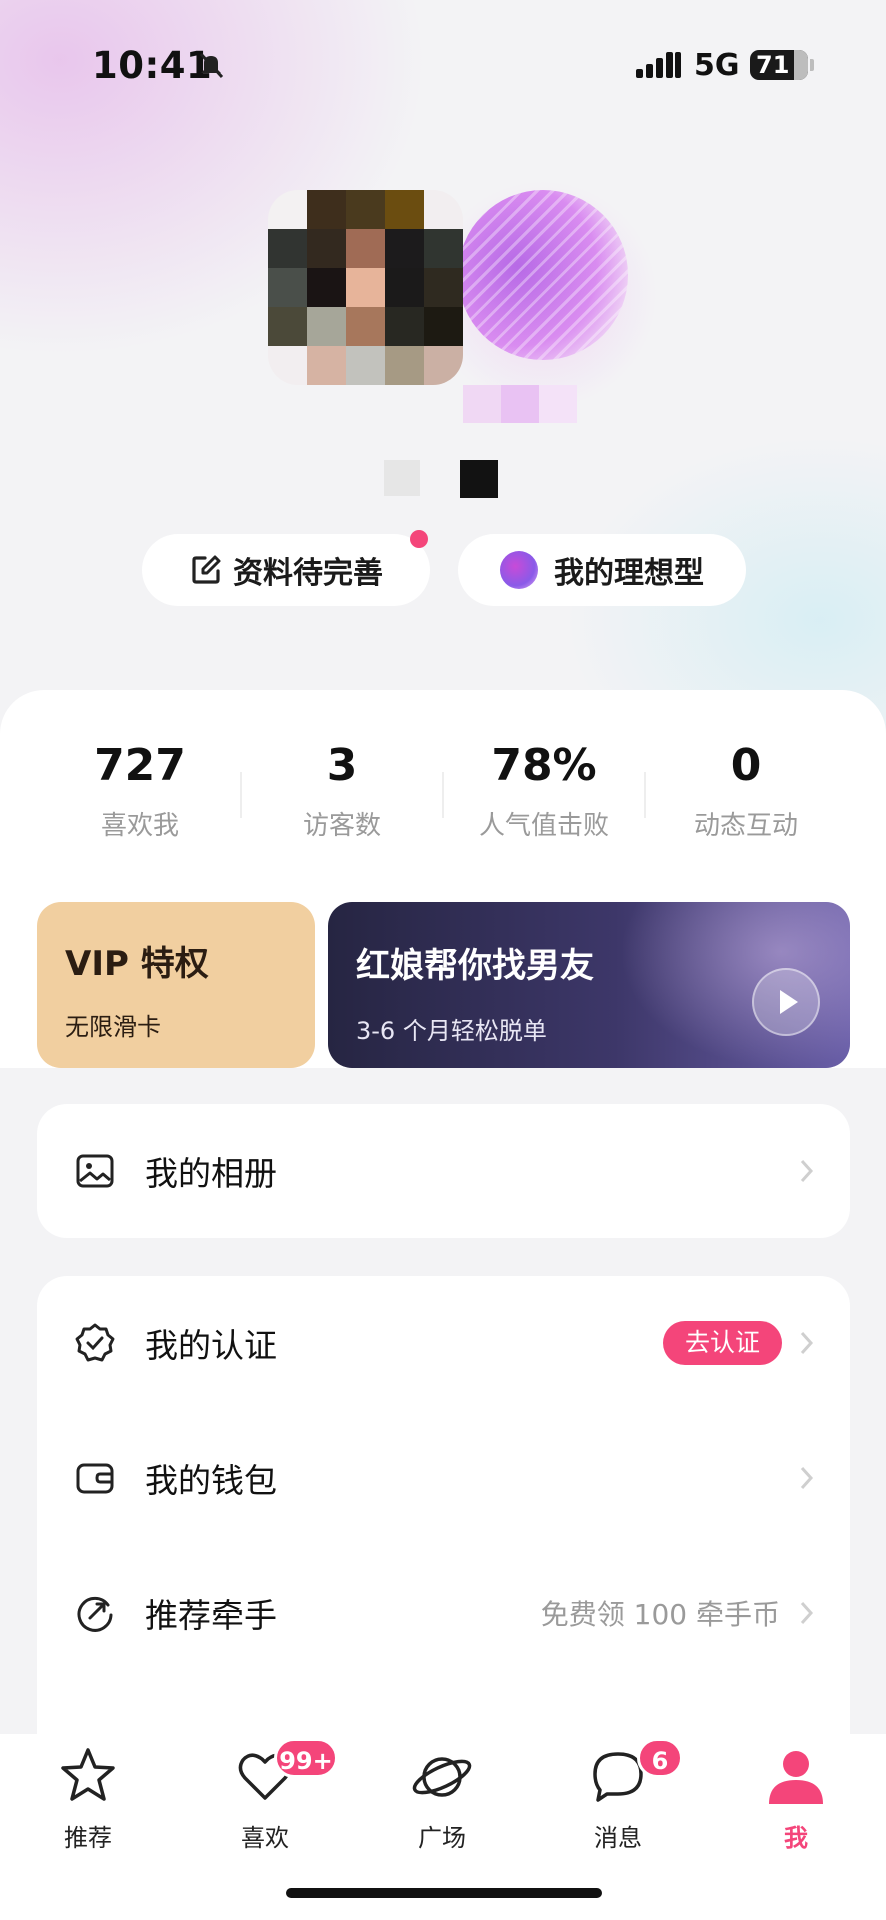 The height and width of the screenshot is (1920, 886). Describe the element at coordinates (139, 826) in the screenshot. I see `stat-label: 喜欢我` at that location.